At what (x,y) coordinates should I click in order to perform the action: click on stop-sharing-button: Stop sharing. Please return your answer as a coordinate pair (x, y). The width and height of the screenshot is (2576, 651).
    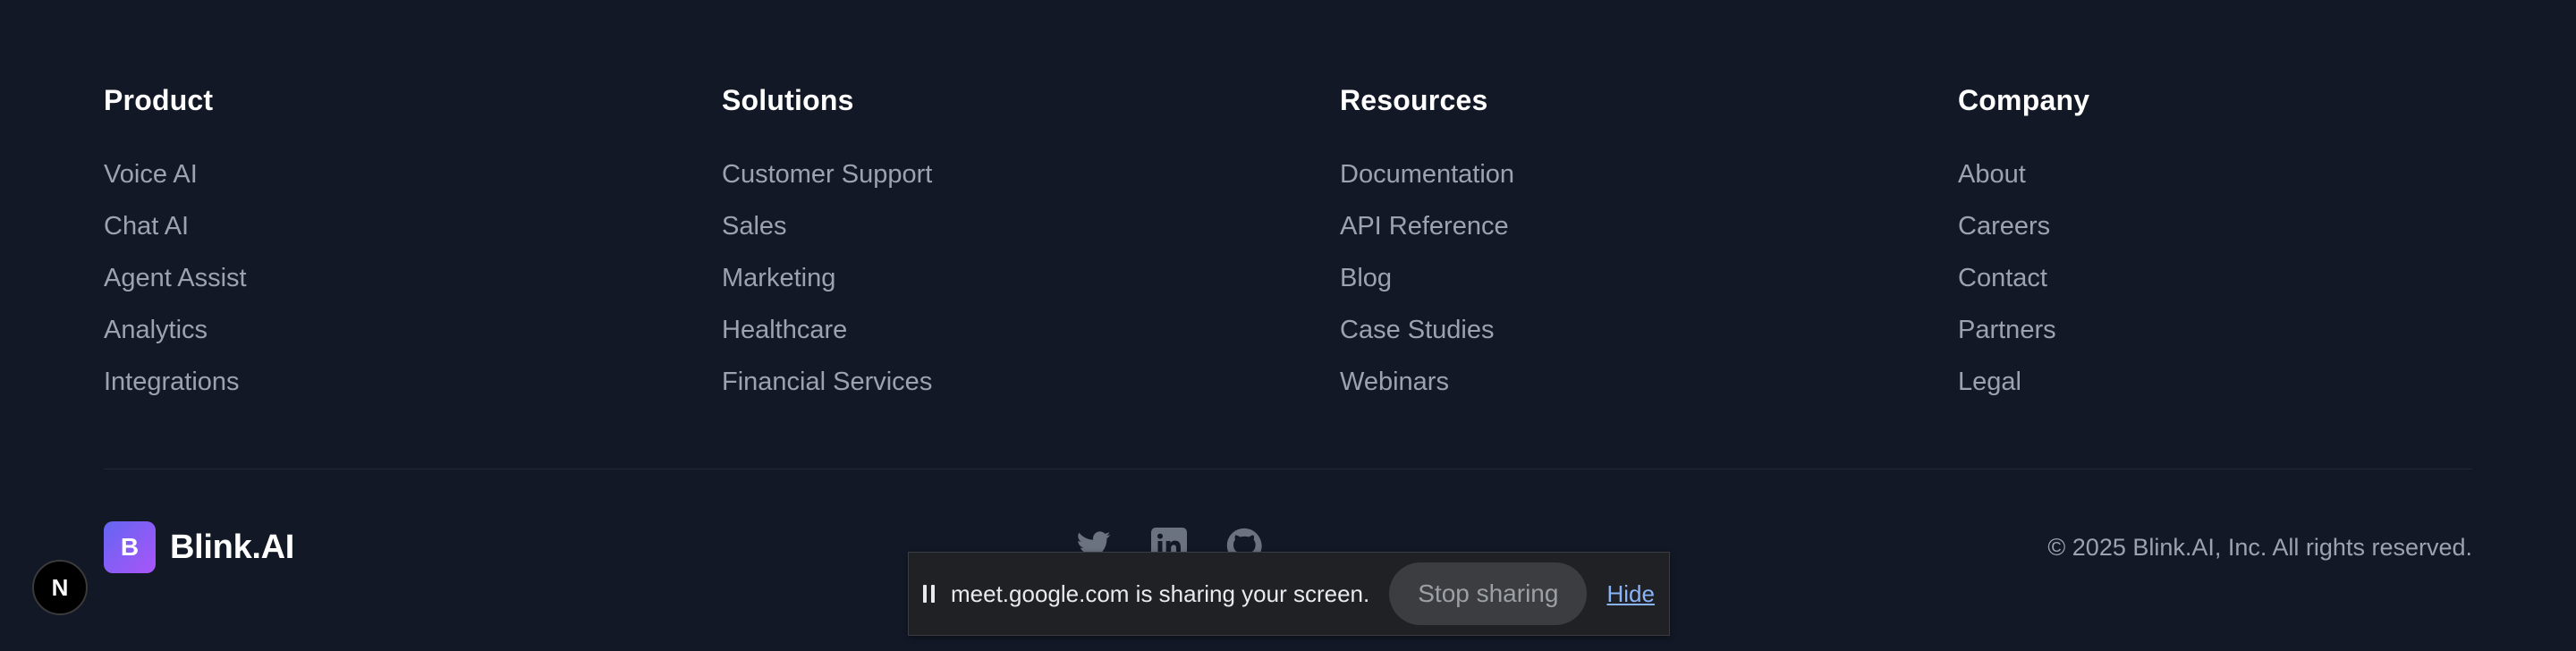
    Looking at the image, I should click on (1488, 593).